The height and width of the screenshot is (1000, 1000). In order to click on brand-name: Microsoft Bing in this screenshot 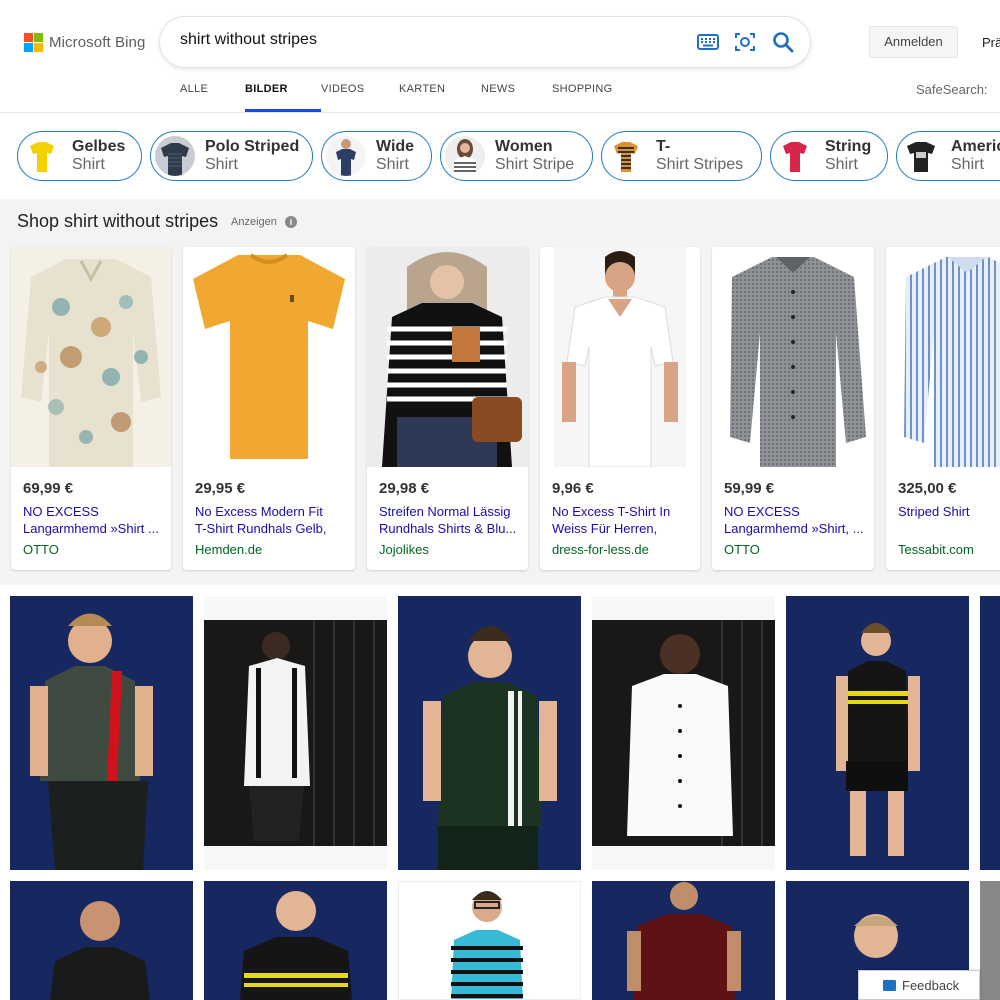, I will do `click(97, 42)`.